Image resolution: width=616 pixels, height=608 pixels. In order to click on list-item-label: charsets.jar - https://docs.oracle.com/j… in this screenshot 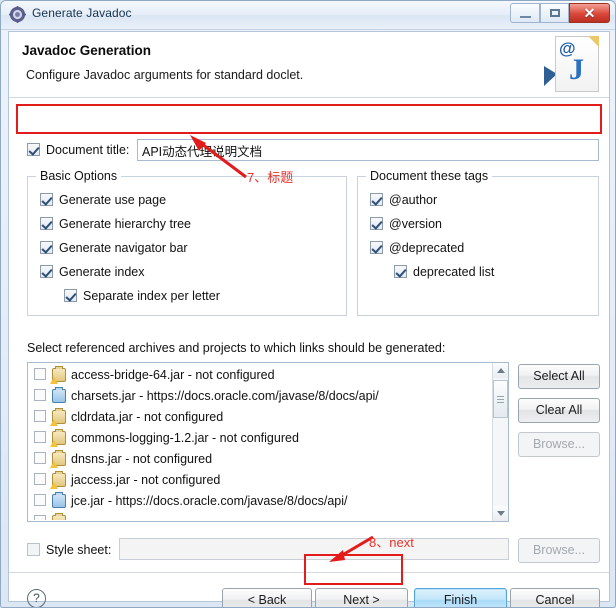, I will do `click(225, 396)`.